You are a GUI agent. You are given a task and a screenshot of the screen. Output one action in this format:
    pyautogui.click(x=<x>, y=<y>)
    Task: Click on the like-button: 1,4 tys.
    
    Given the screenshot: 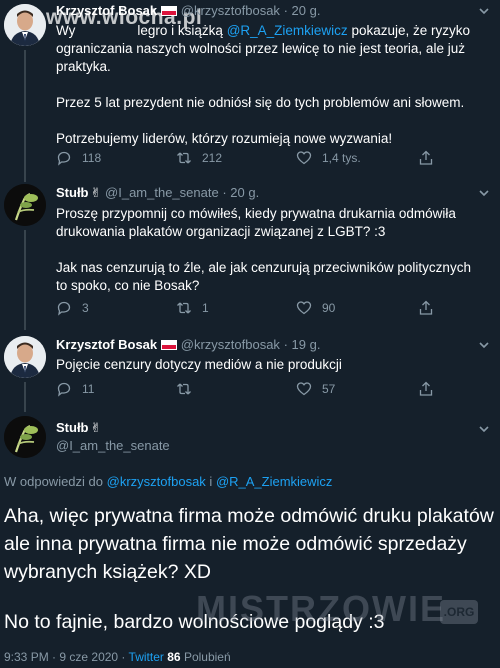 What is the action you would take?
    pyautogui.click(x=328, y=158)
    